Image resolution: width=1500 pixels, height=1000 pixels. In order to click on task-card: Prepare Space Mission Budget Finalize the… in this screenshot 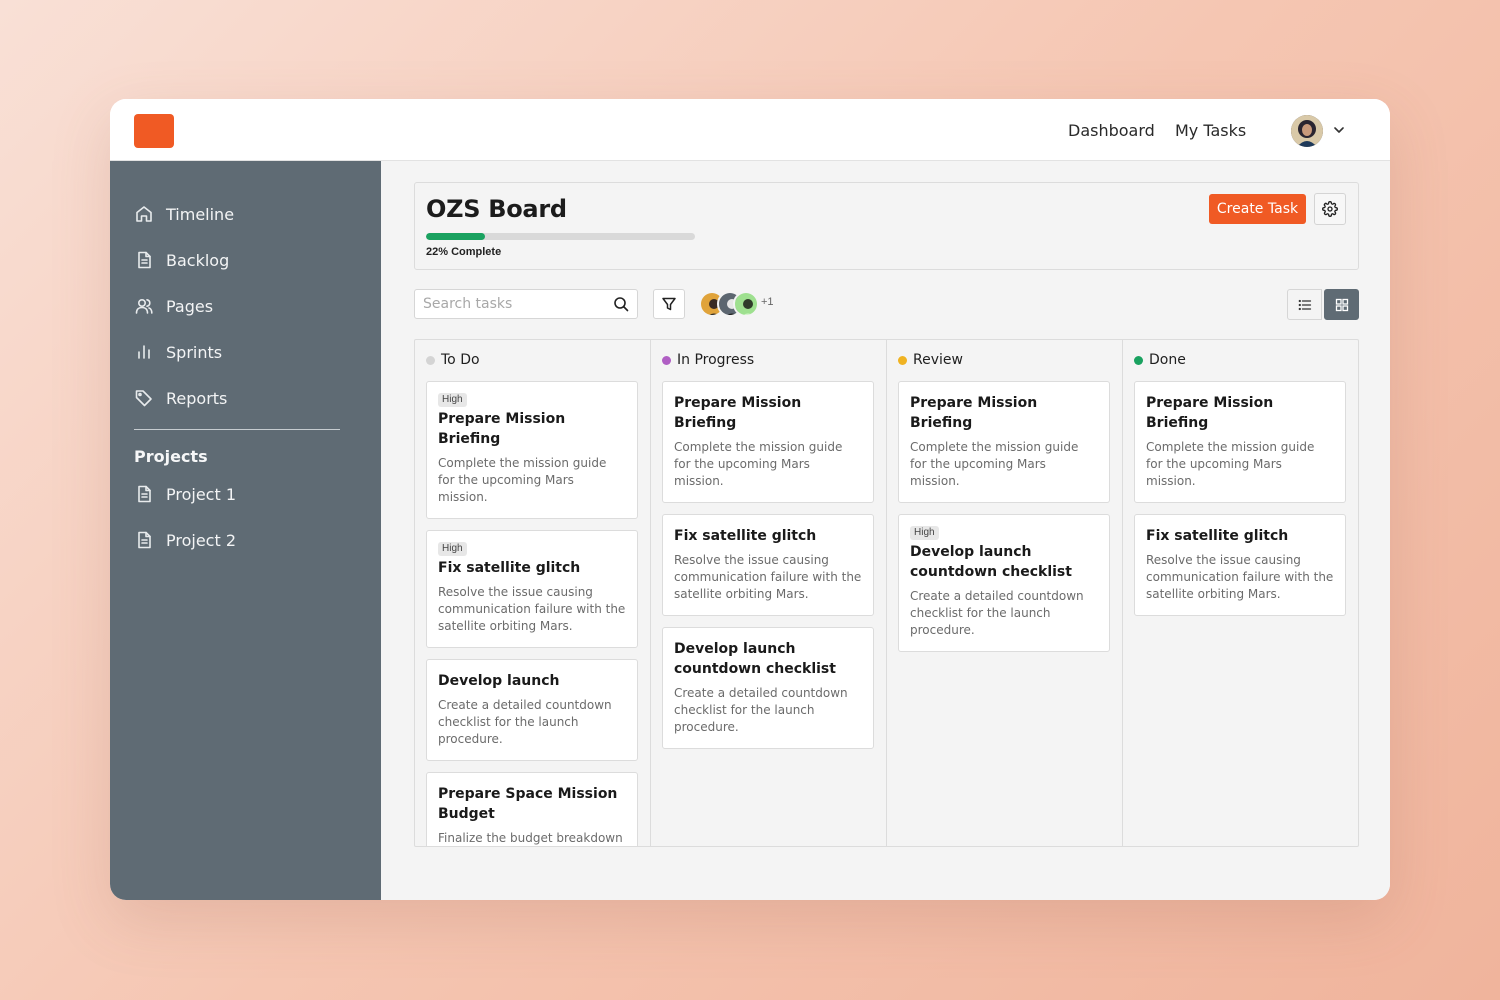, I will do `click(532, 809)`.